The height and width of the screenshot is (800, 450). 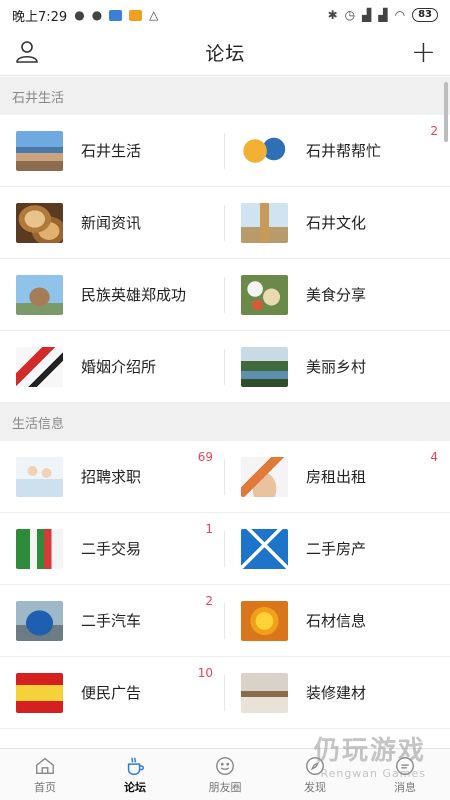 I want to click on forum-item: 便民广告 10, so click(x=112, y=693).